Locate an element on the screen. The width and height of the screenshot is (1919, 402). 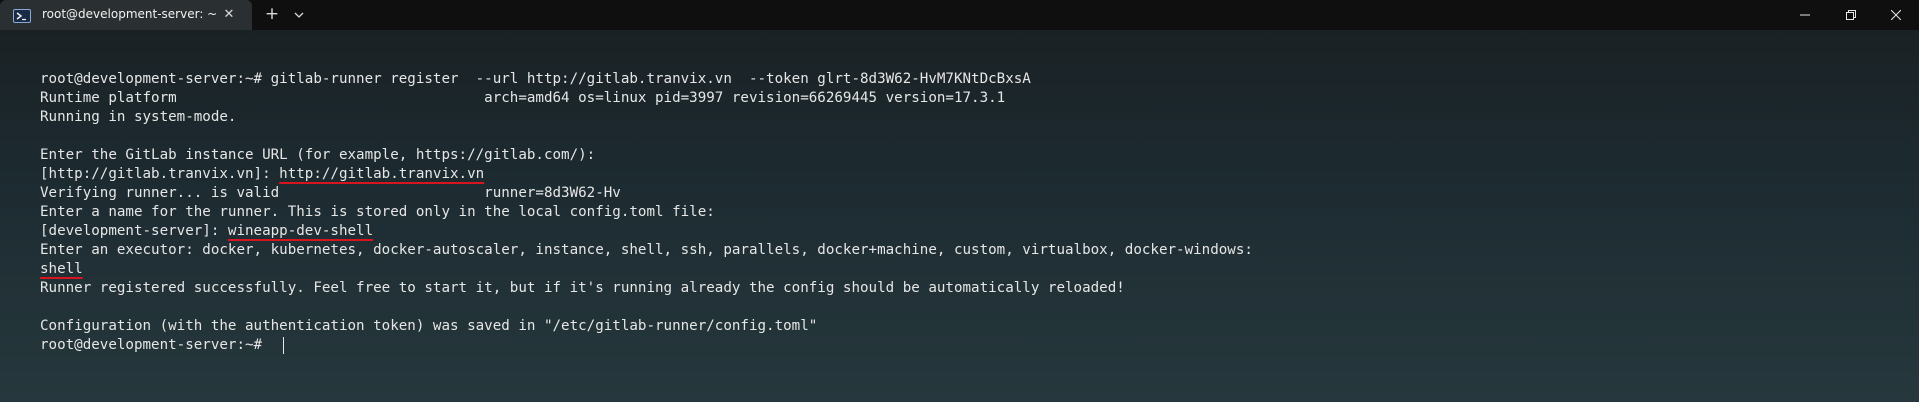
terminal-line: [development-server]: wineapp-dev-shell is located at coordinates (206, 231).